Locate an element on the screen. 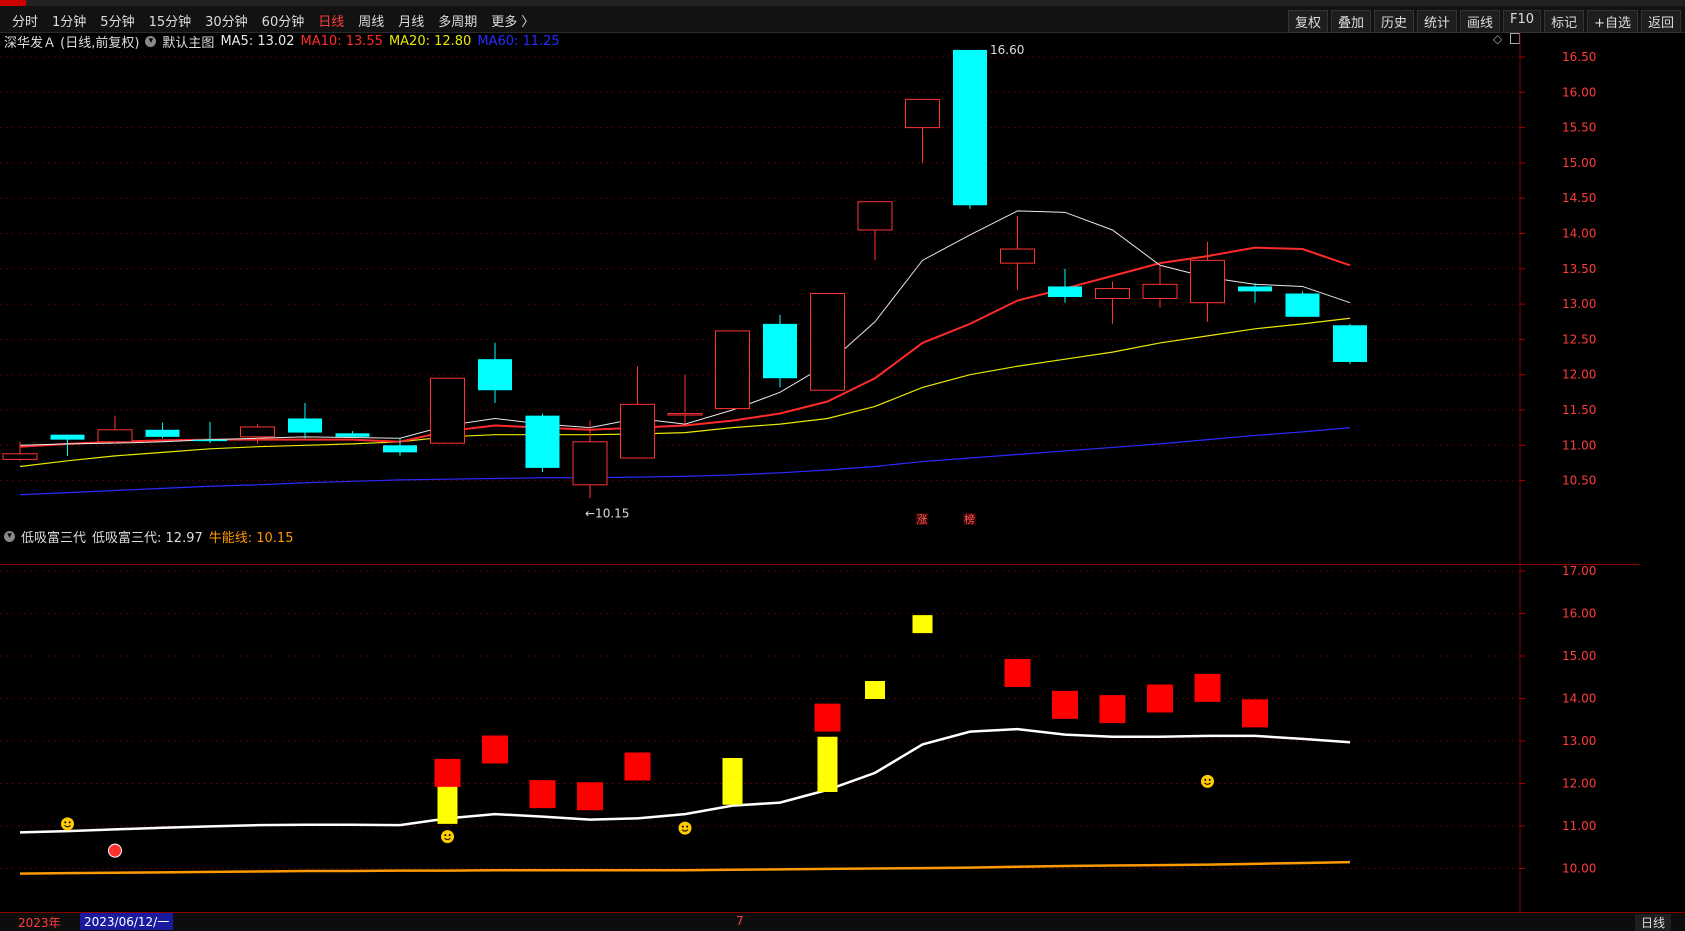 The image size is (1685, 931). sub-tick-label: 15.00 is located at coordinates (1579, 656).